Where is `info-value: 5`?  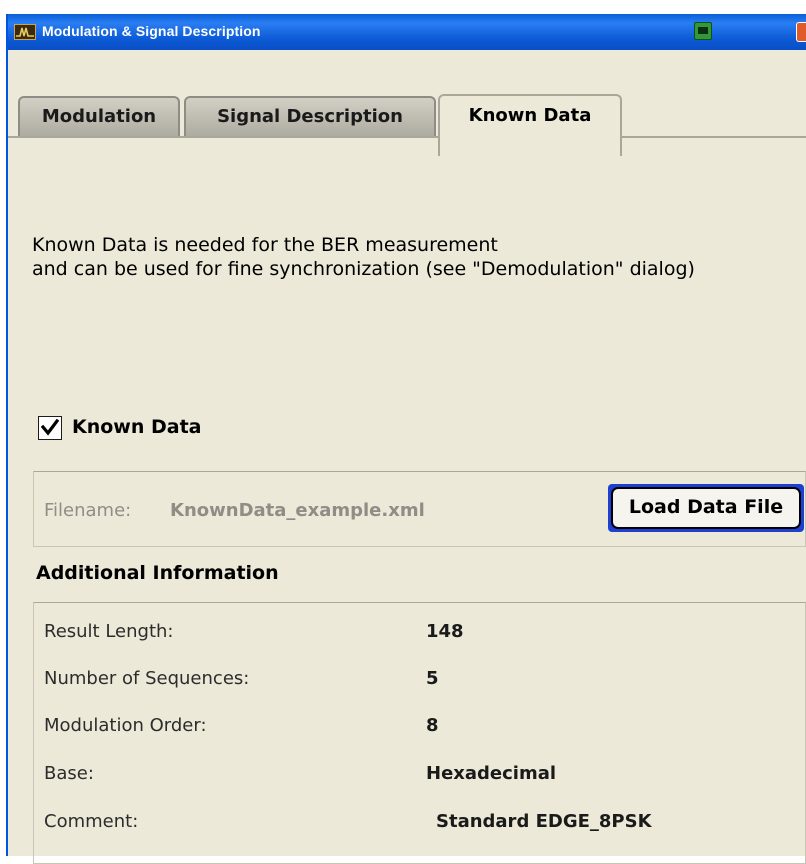 info-value: 5 is located at coordinates (432, 678).